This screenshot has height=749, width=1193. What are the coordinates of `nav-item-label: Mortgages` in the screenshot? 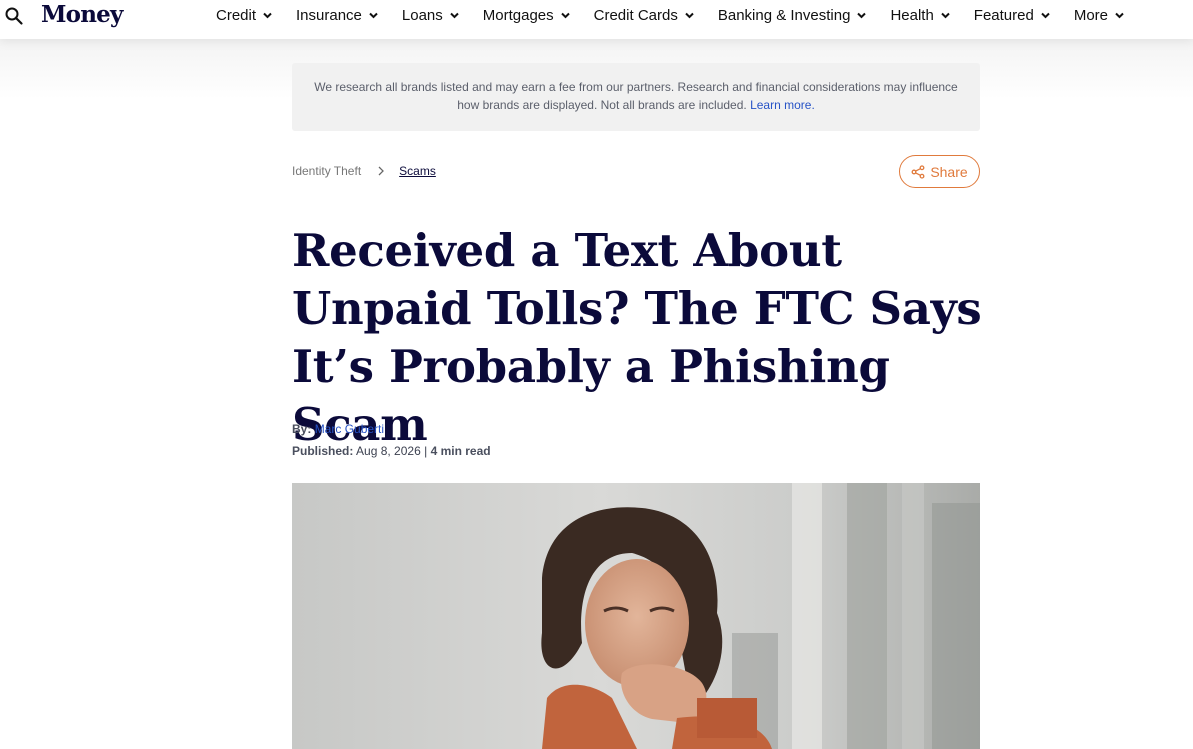 It's located at (518, 15).